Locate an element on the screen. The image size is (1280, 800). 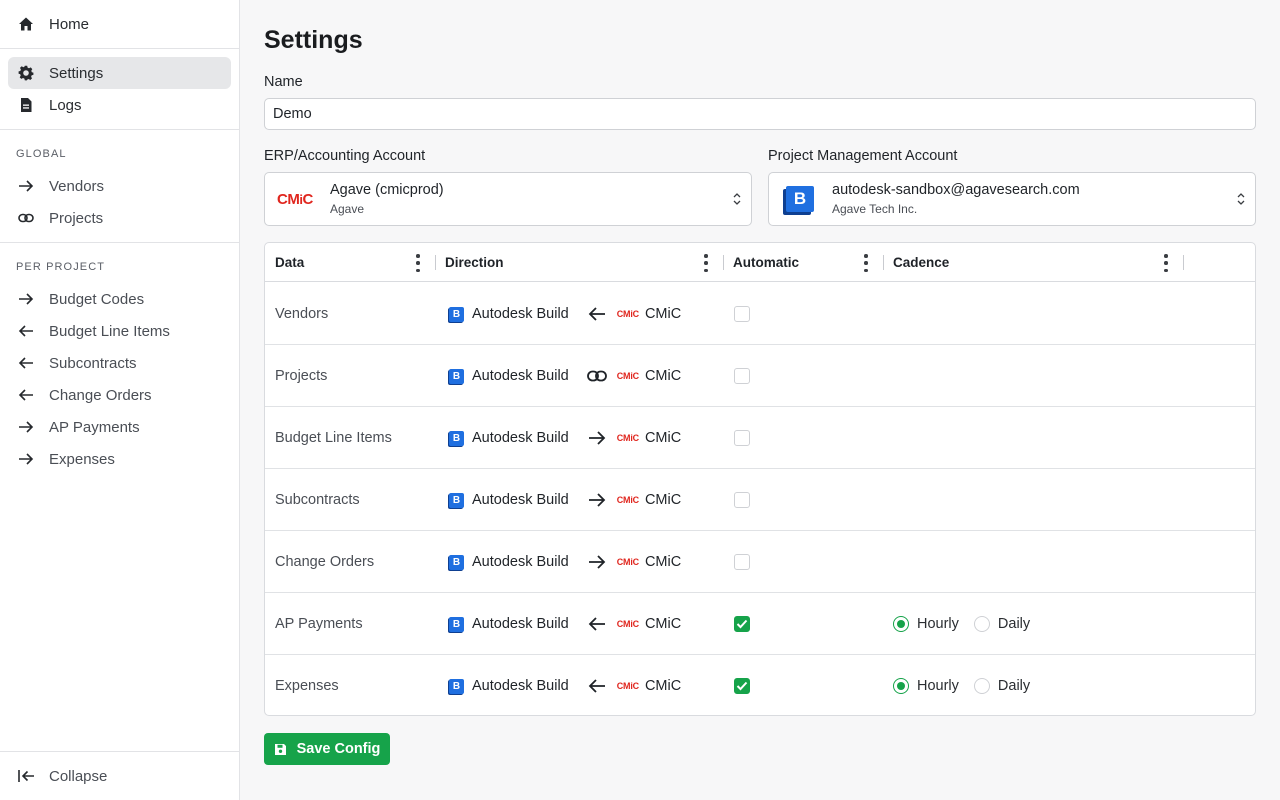
collapse-icon is located at coordinates (26, 776).